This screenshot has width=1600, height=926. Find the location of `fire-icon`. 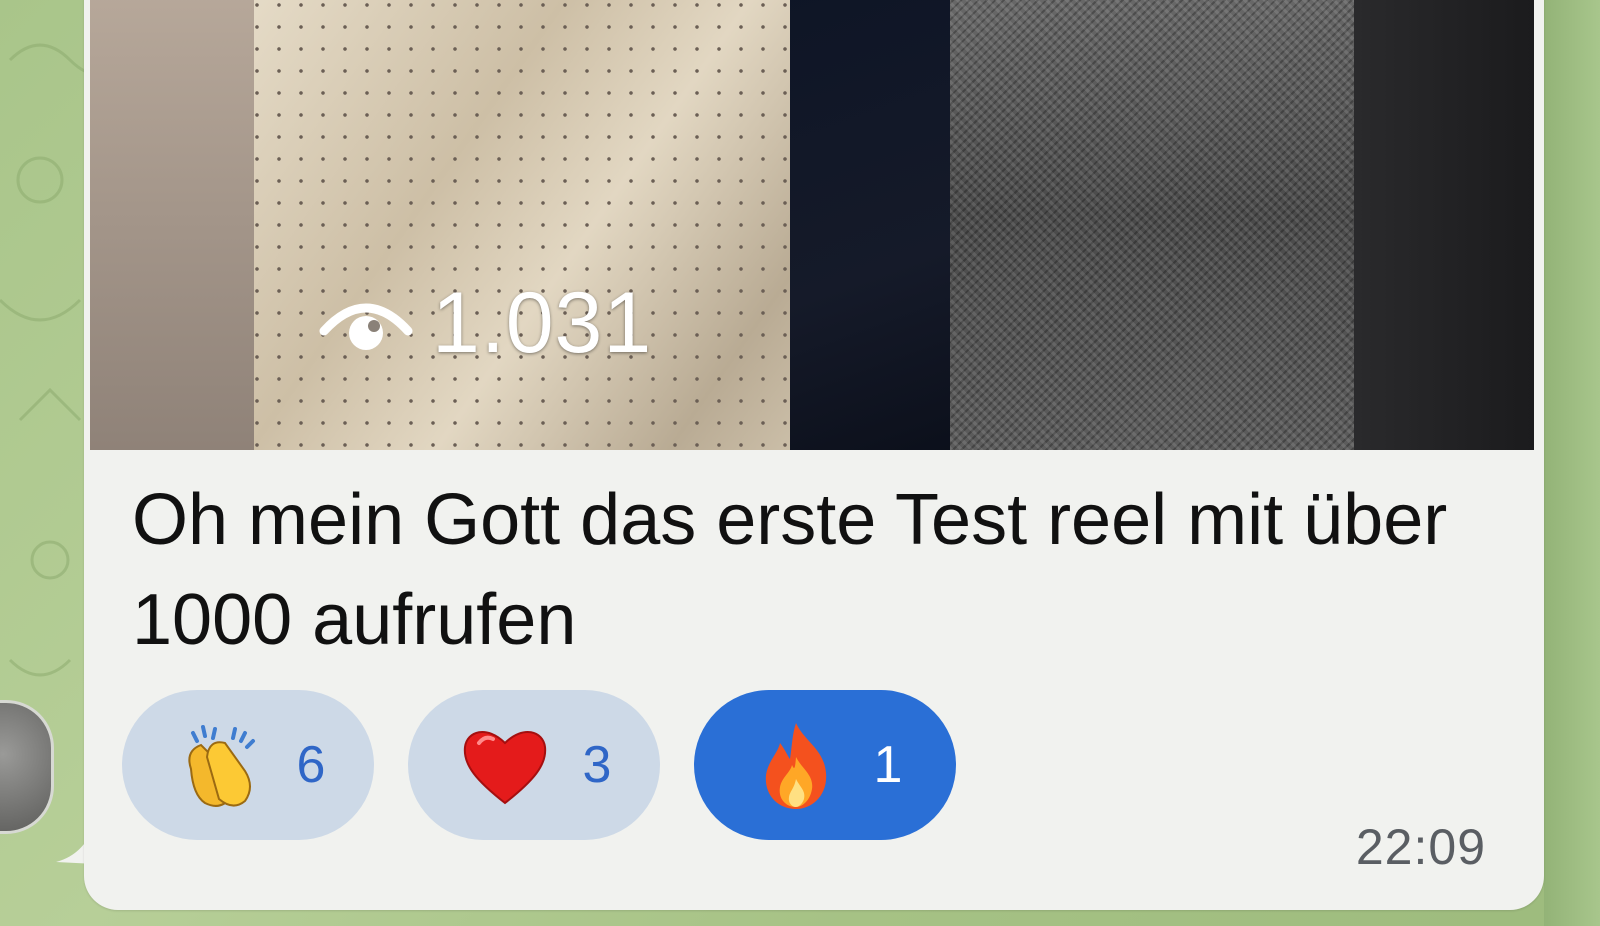

fire-icon is located at coordinates (795, 766).